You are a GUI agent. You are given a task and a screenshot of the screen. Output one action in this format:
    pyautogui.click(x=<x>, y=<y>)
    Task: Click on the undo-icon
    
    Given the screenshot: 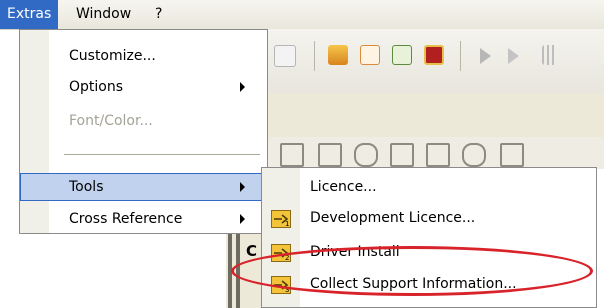 What is the action you would take?
    pyautogui.click(x=285, y=56)
    